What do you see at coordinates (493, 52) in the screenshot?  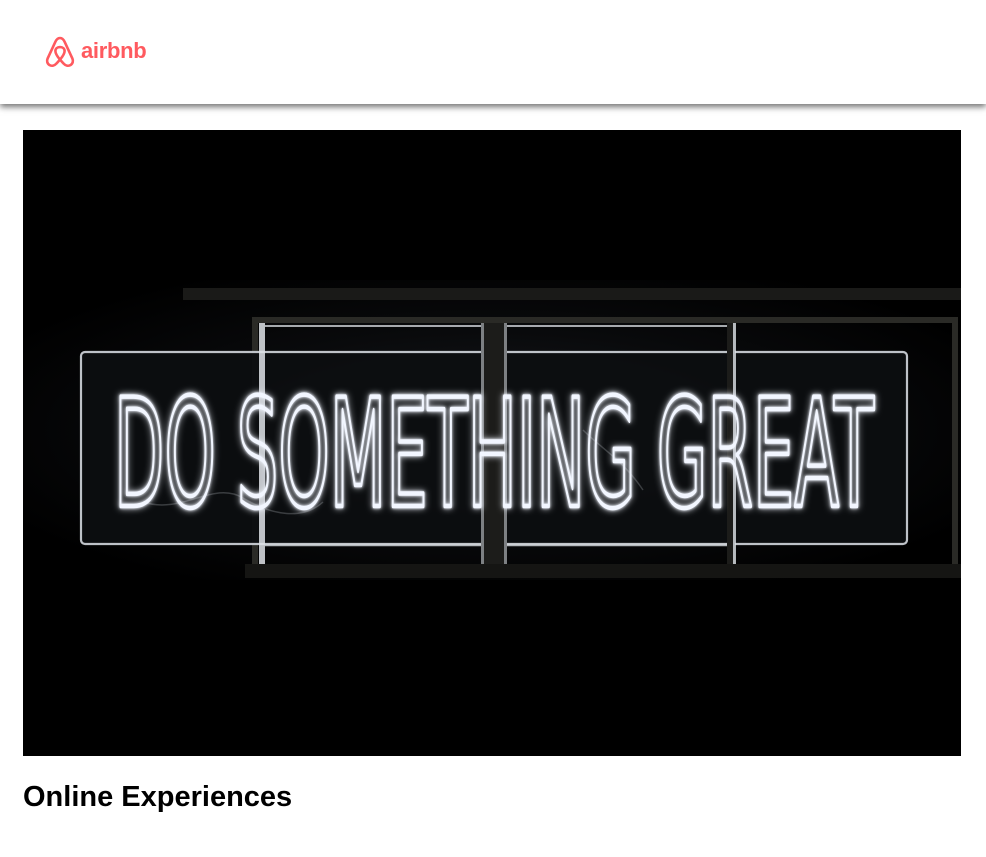 I see `top-navbar: airbnb` at bounding box center [493, 52].